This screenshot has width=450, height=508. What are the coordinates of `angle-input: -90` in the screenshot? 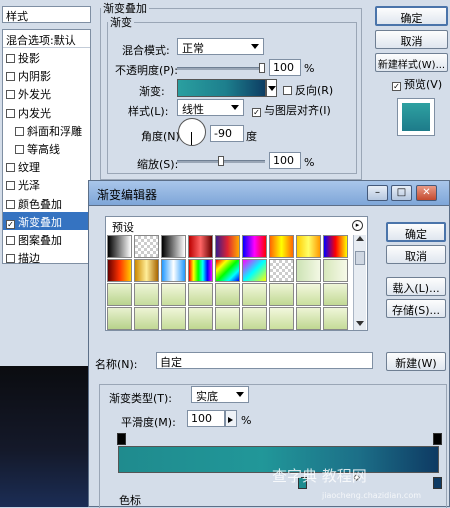 It's located at (227, 133).